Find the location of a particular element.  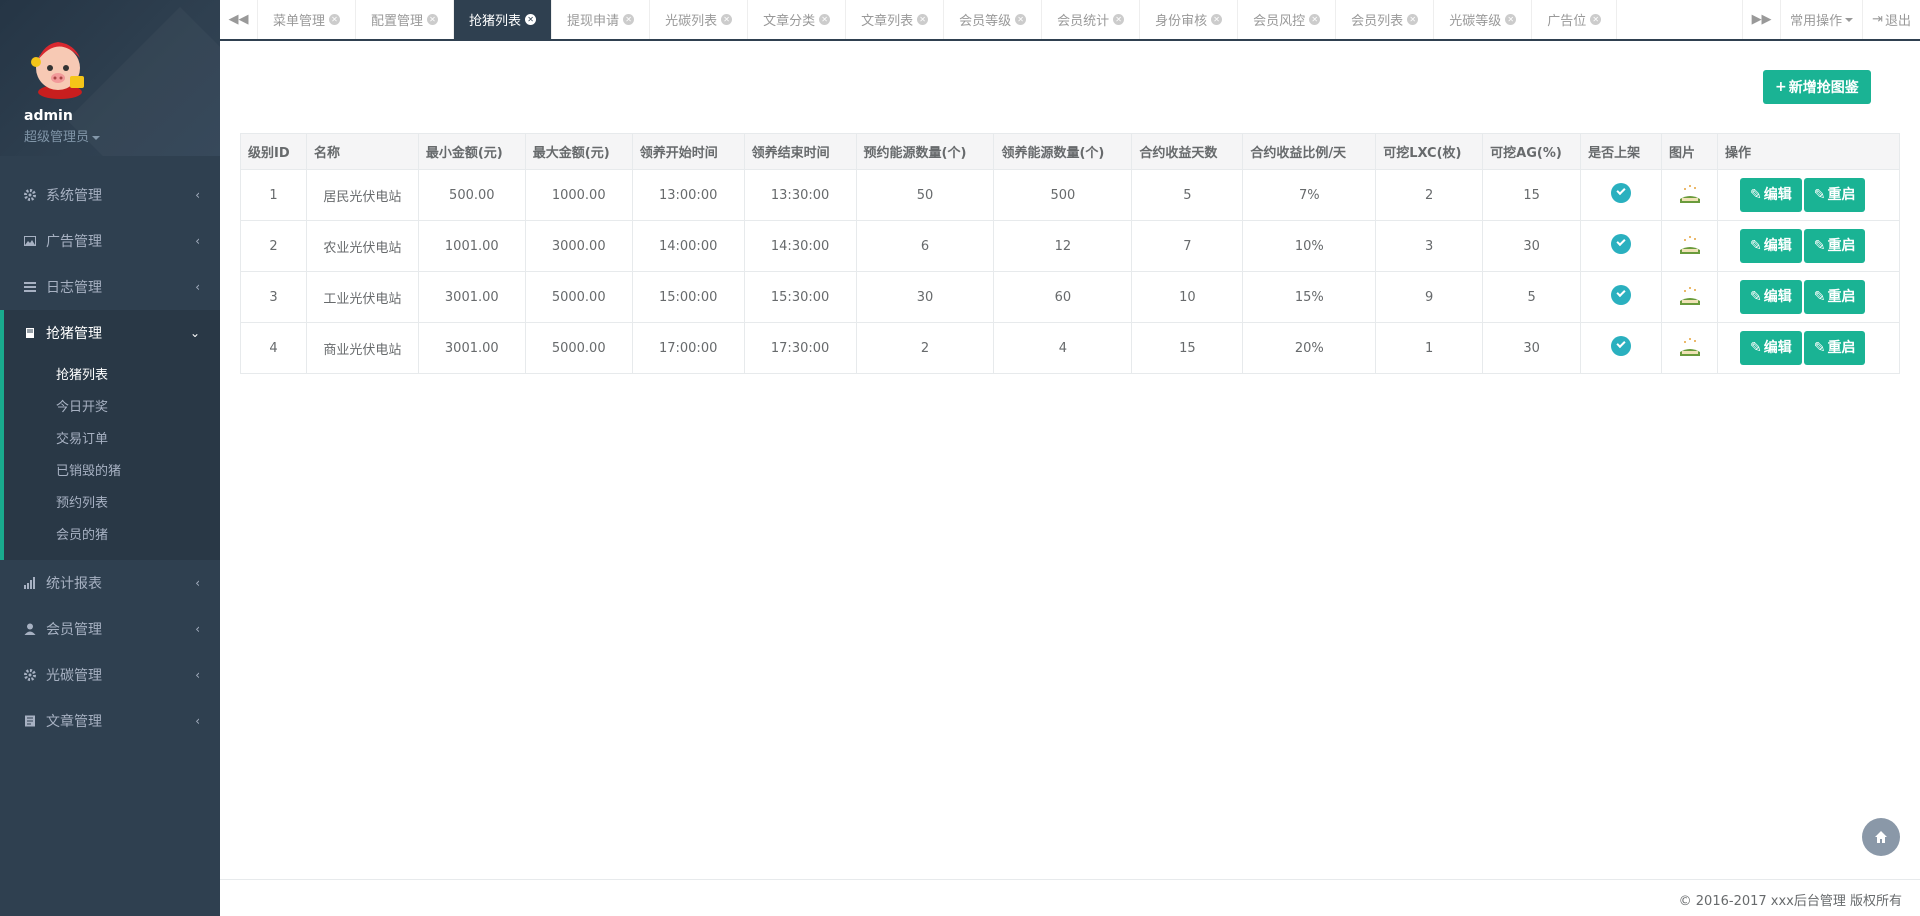

sidebar-item-carbon: 光碳管理 ‹ is located at coordinates (110, 675).